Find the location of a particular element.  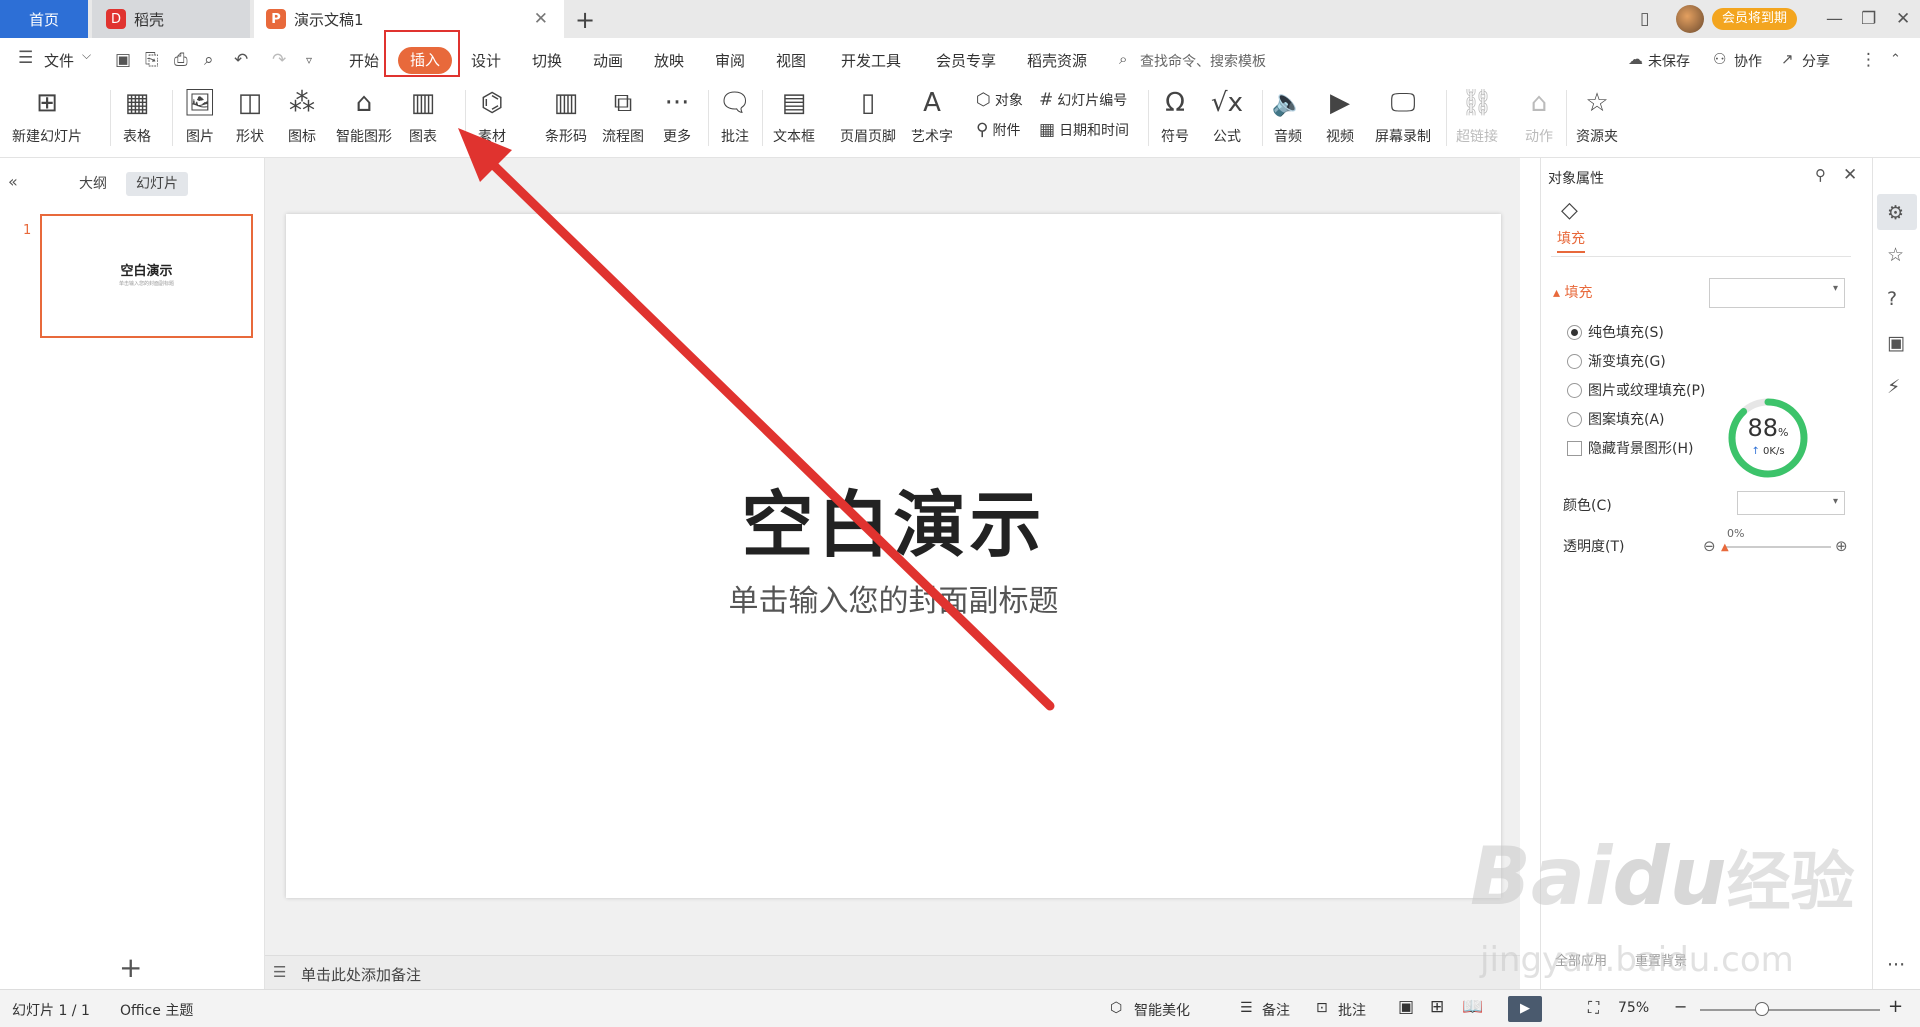

star-icon: ☆ is located at coordinates (1895, 255).